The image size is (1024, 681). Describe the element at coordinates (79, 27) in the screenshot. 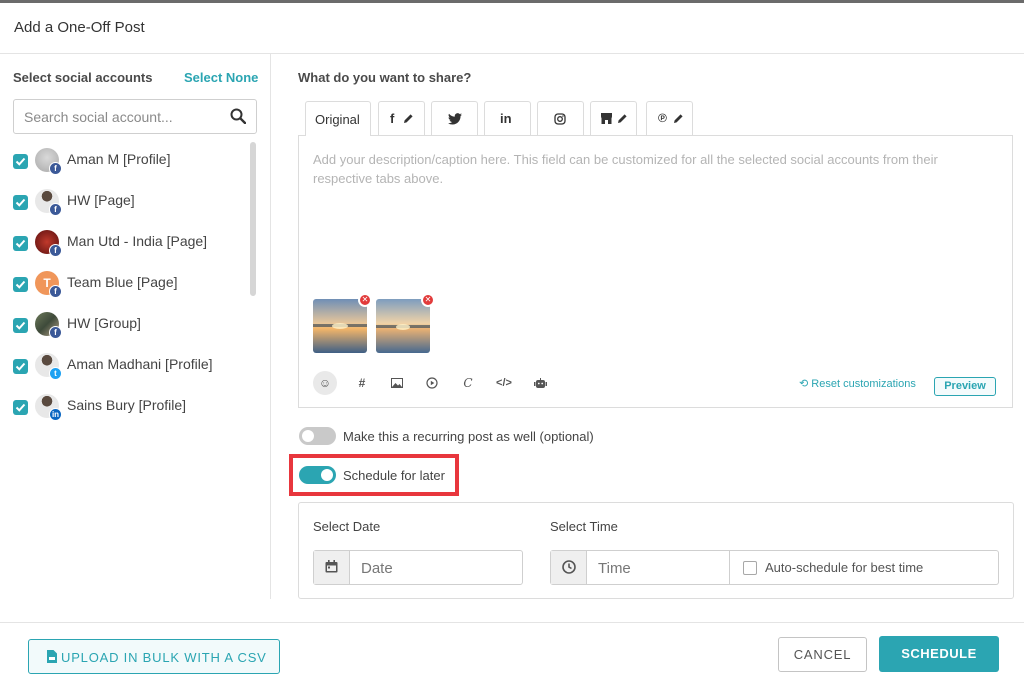

I see `dialog-title: Add a One-Off Post` at that location.